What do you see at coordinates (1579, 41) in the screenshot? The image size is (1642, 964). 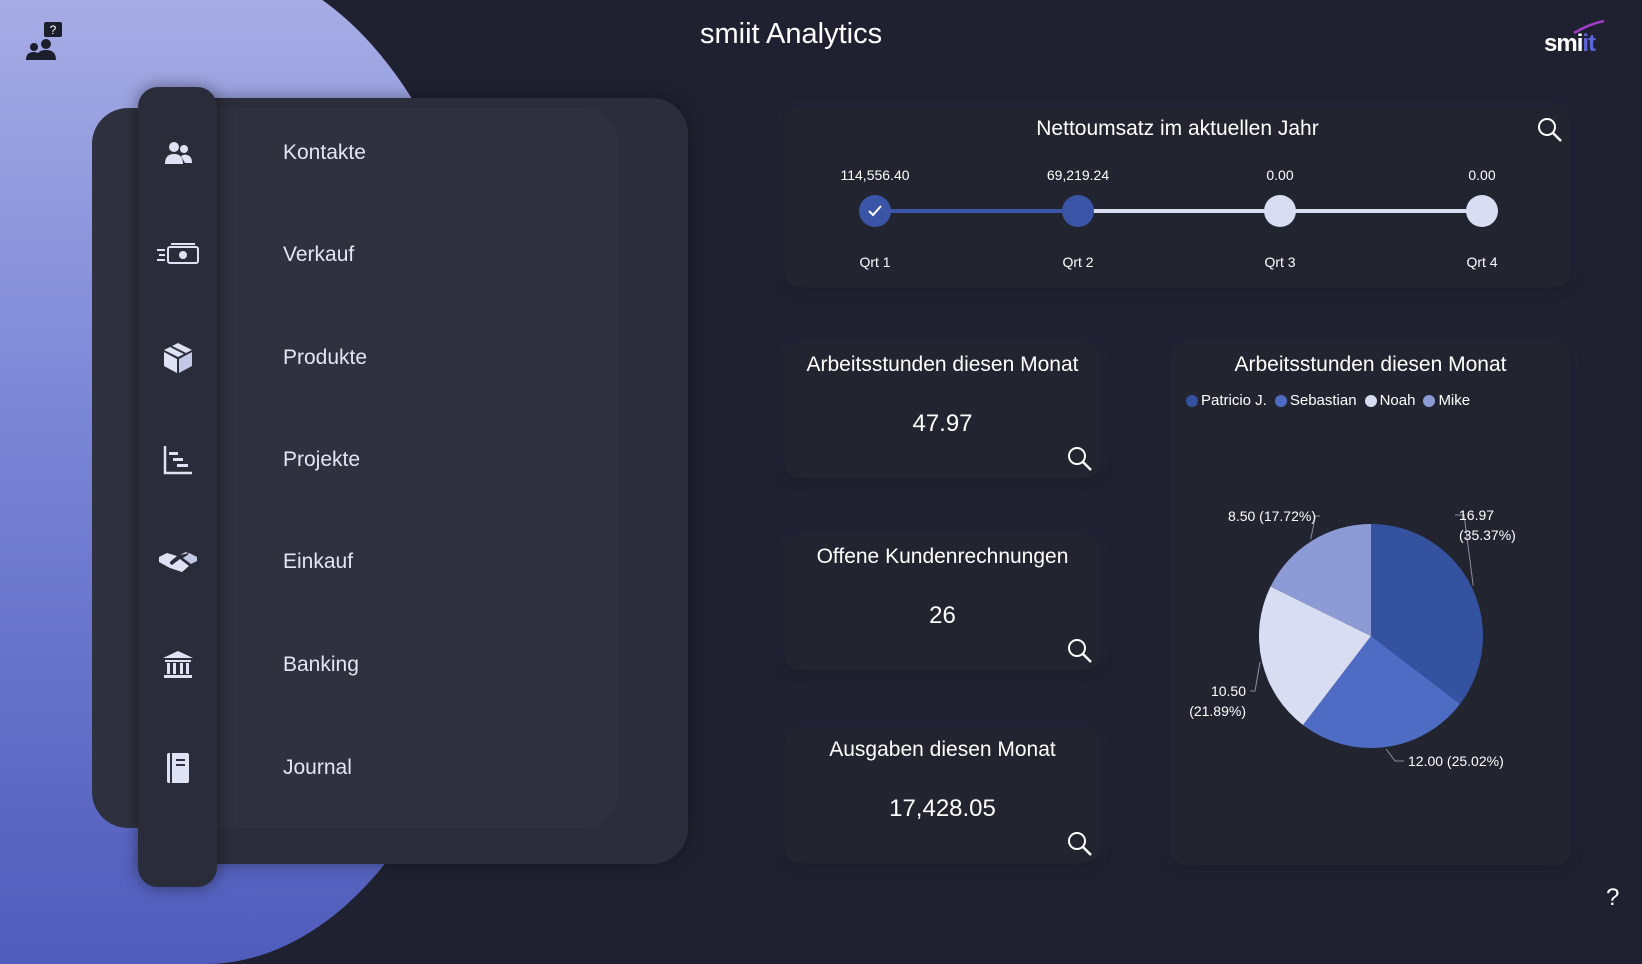 I see `smiit-logo: smiit` at bounding box center [1579, 41].